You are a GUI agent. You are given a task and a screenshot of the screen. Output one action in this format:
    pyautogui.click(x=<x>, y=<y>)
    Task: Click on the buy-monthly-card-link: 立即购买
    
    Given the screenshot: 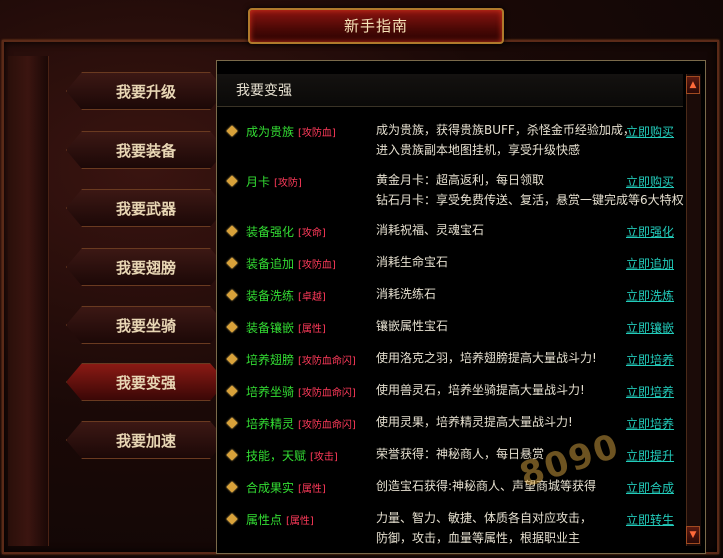 What is the action you would take?
    pyautogui.click(x=650, y=181)
    